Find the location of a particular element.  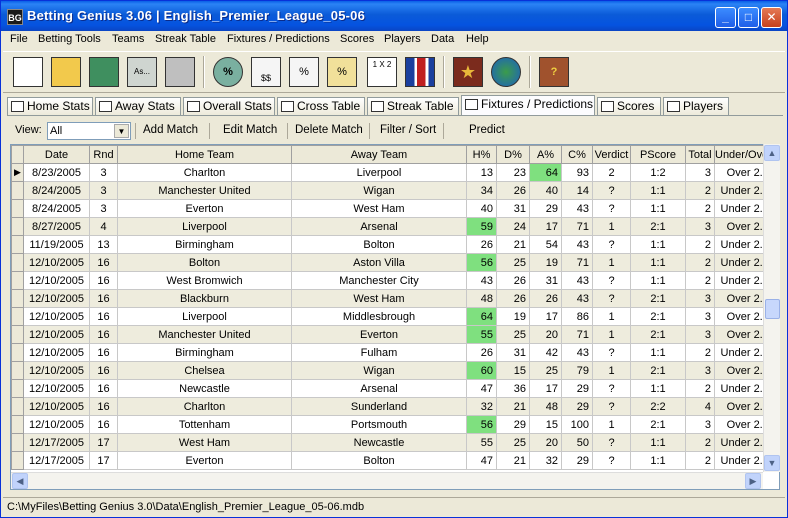

percent-report-icon: % is located at coordinates (304, 73).